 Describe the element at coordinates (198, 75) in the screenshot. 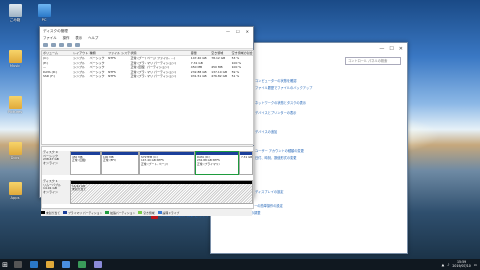

I see `cell: 931.51 GB` at that location.